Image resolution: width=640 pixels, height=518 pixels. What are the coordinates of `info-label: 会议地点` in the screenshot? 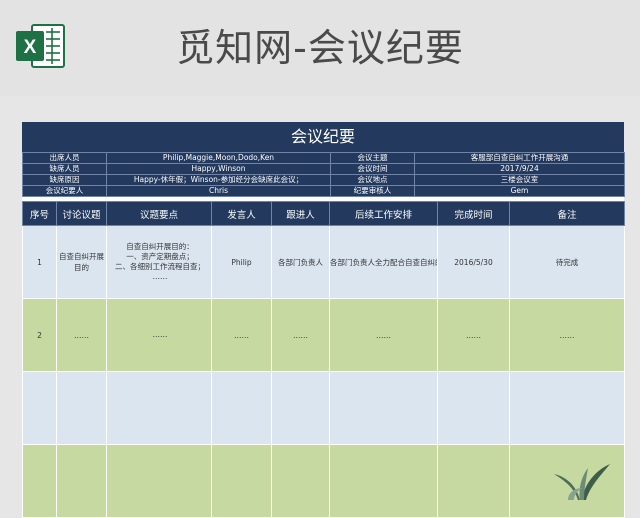 It's located at (372, 180).